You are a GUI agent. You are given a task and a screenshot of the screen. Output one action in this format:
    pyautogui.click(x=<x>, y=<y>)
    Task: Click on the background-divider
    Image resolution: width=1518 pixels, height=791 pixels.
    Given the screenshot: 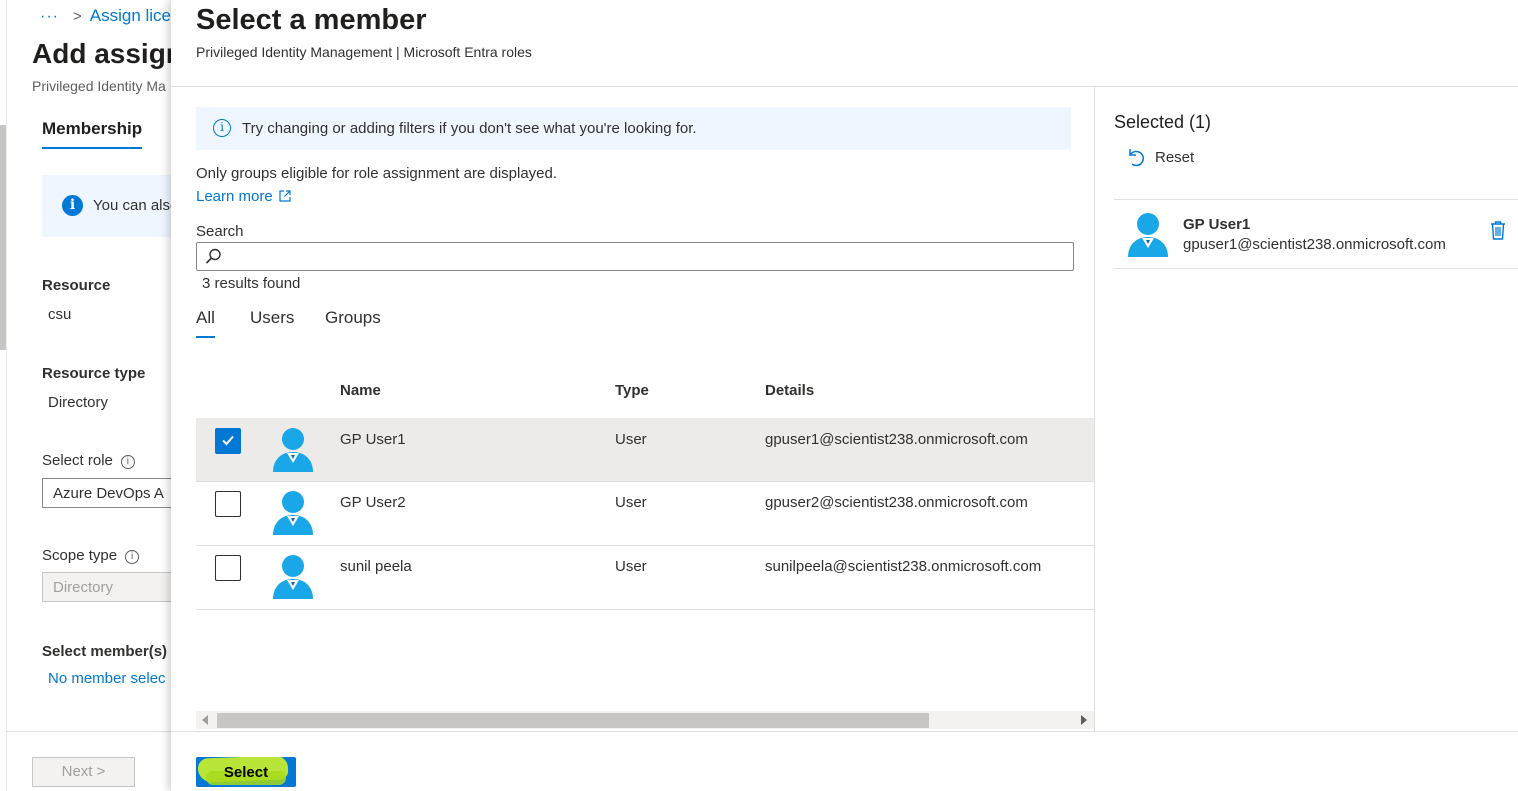 What is the action you would take?
    pyautogui.click(x=6, y=395)
    